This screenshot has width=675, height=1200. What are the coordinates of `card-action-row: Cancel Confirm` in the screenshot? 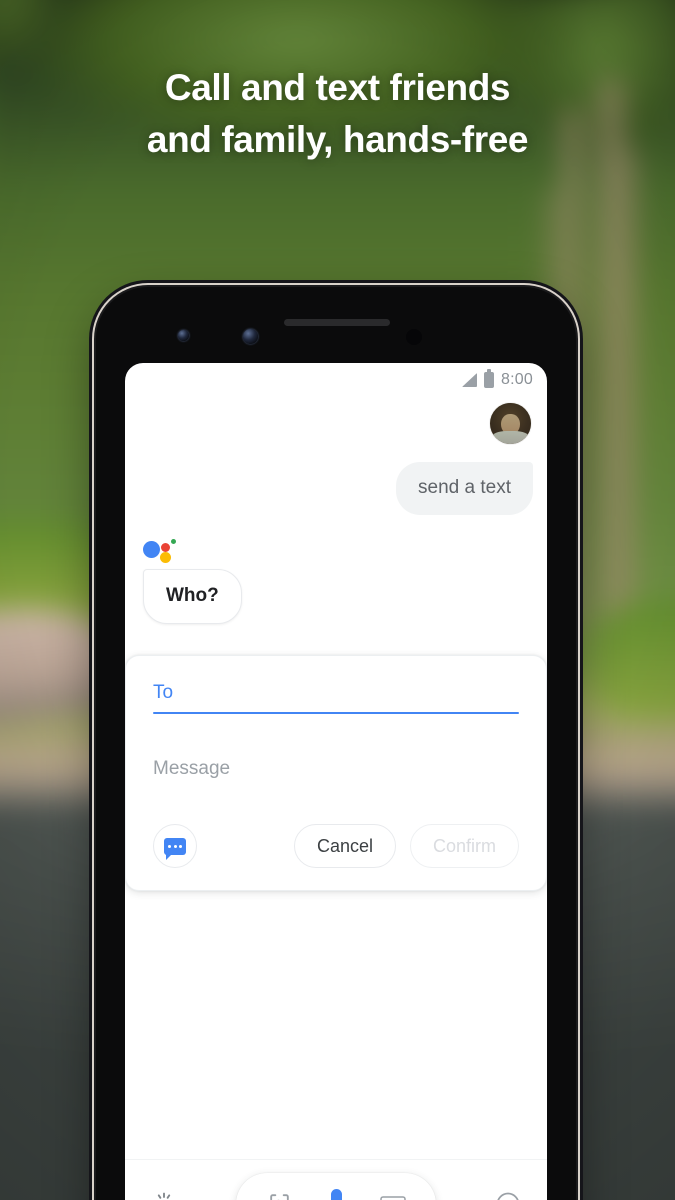 It's located at (336, 846).